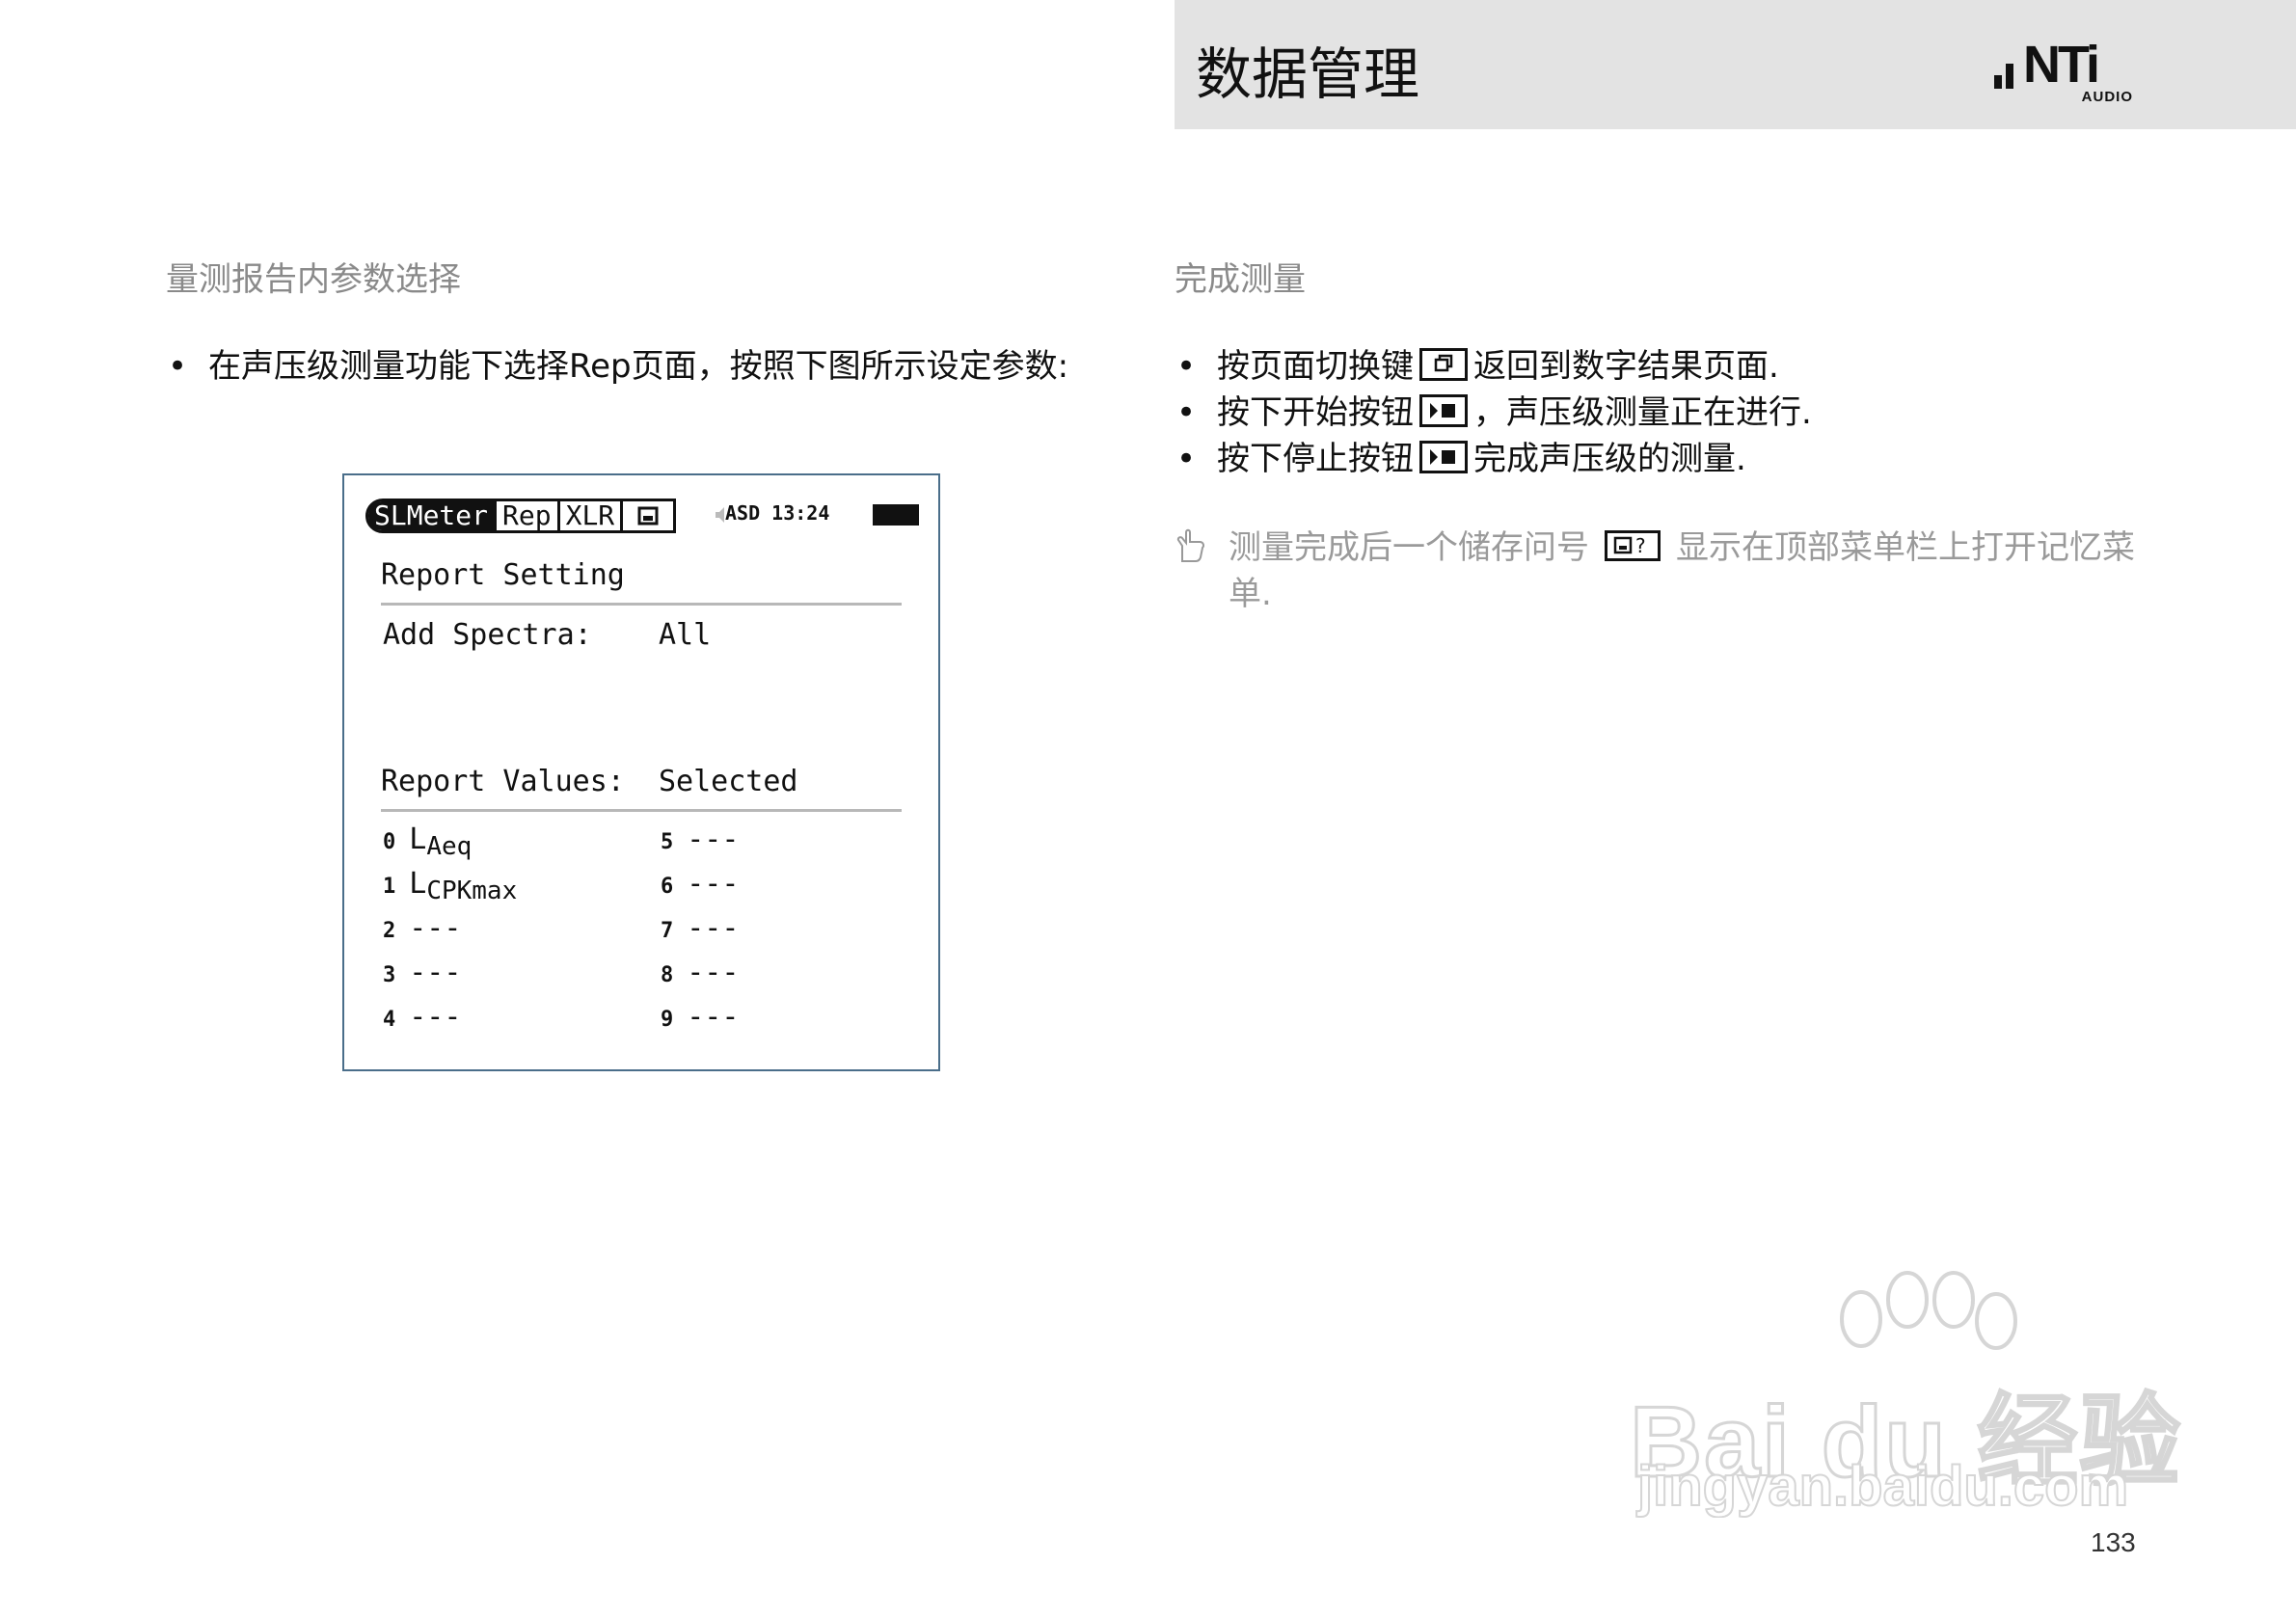  I want to click on right-section-heading: 完成测量, so click(1240, 280).